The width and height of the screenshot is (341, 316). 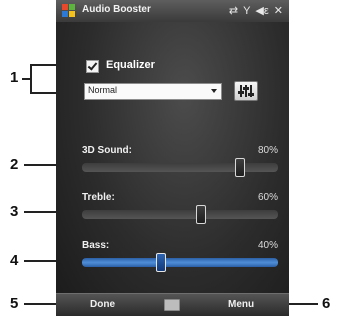 I want to click on callout-5: 5, so click(x=14, y=303).